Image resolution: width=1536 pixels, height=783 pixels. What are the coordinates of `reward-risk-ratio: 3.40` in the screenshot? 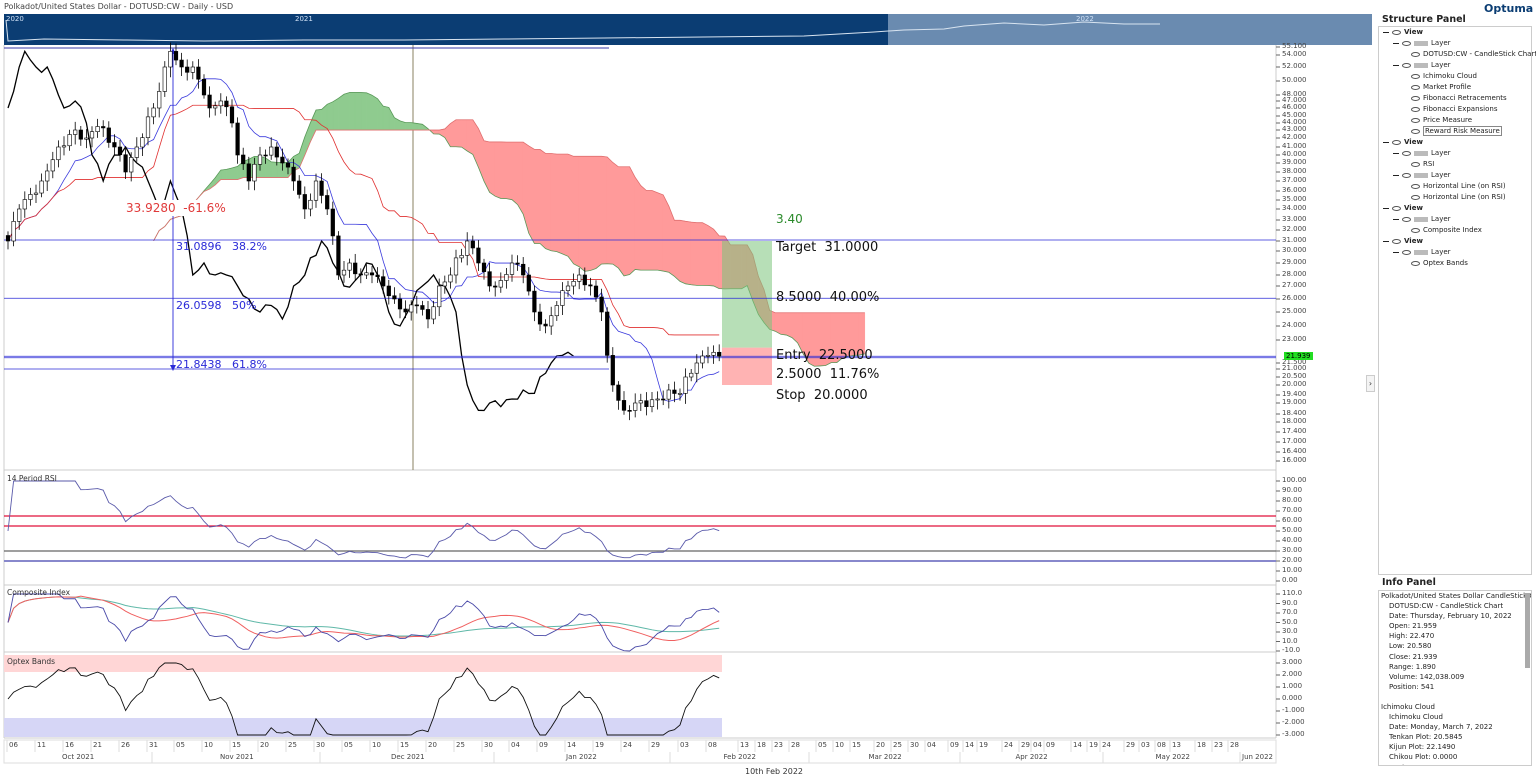 It's located at (789, 219).